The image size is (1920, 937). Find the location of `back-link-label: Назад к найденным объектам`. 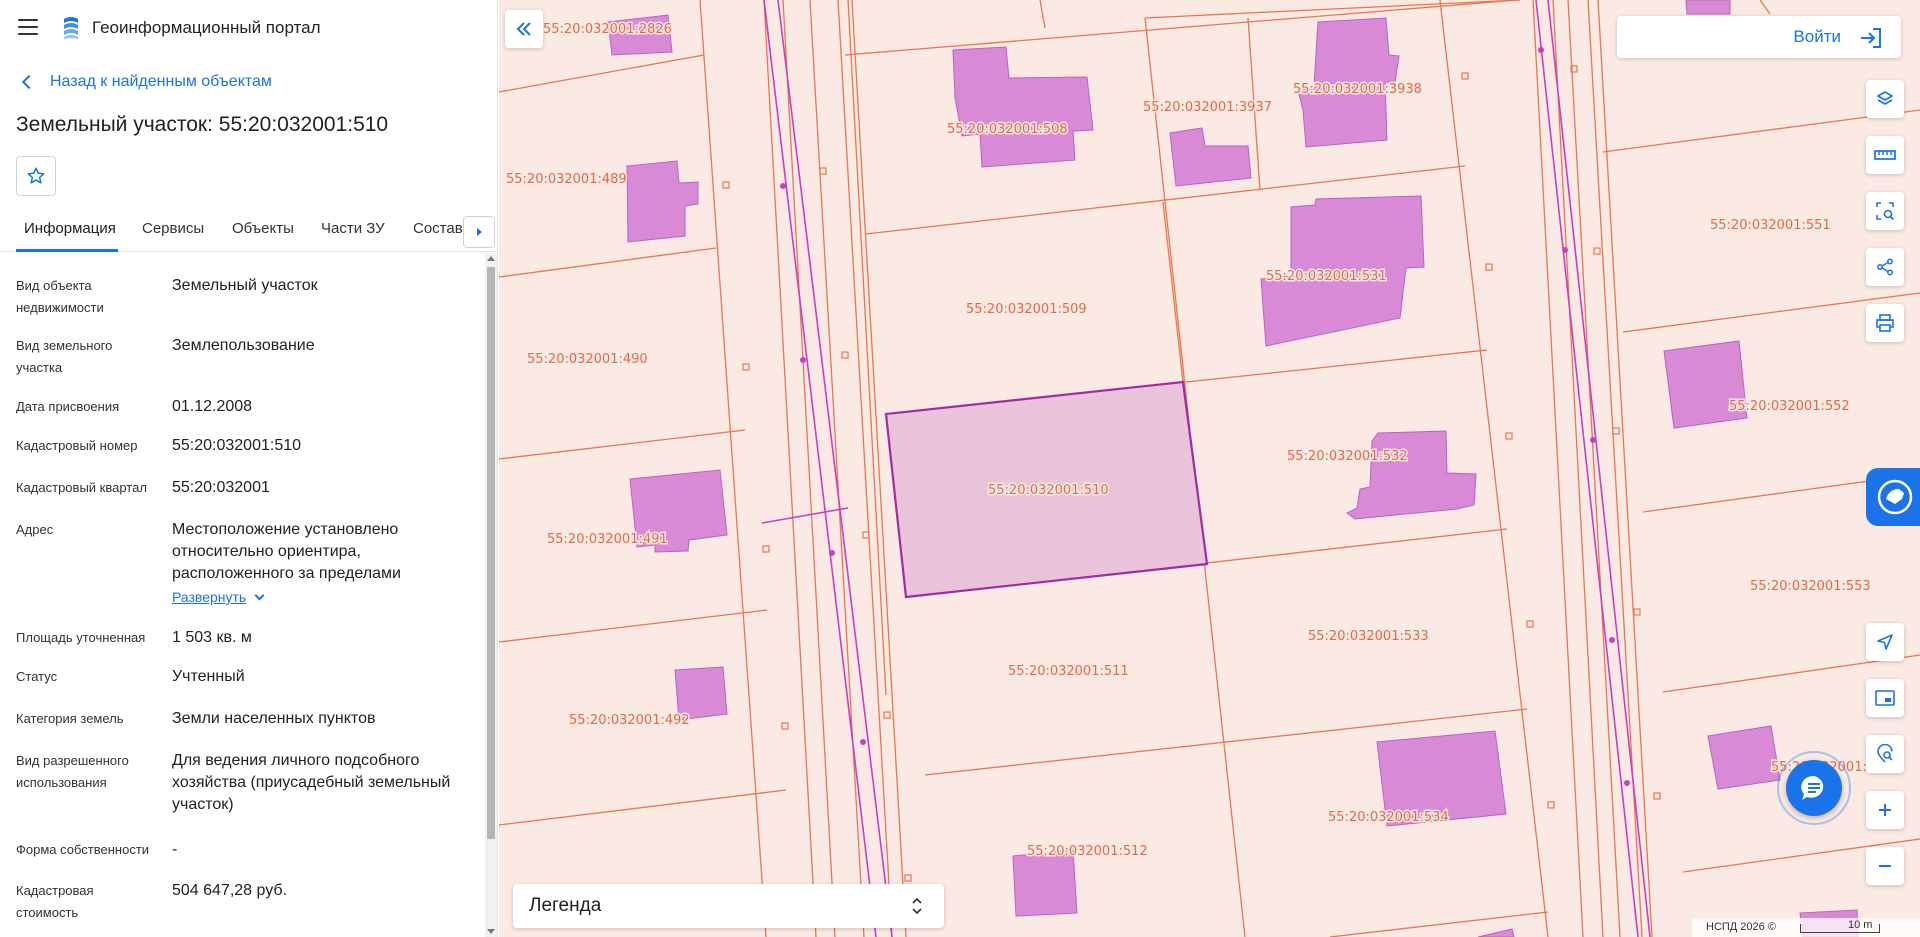

back-link-label: Назад к найденным объектам is located at coordinates (161, 81).